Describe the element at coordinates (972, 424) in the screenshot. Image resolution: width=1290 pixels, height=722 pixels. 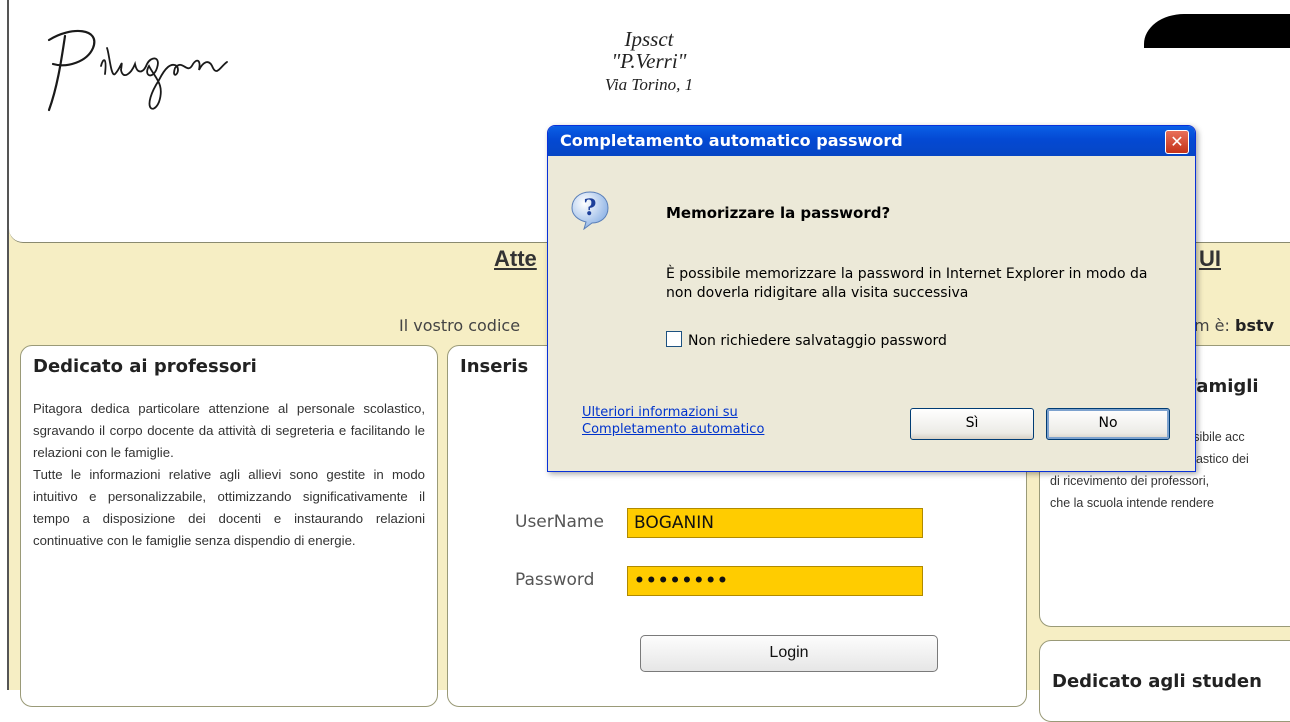
I see `yes-button: Sì` at that location.